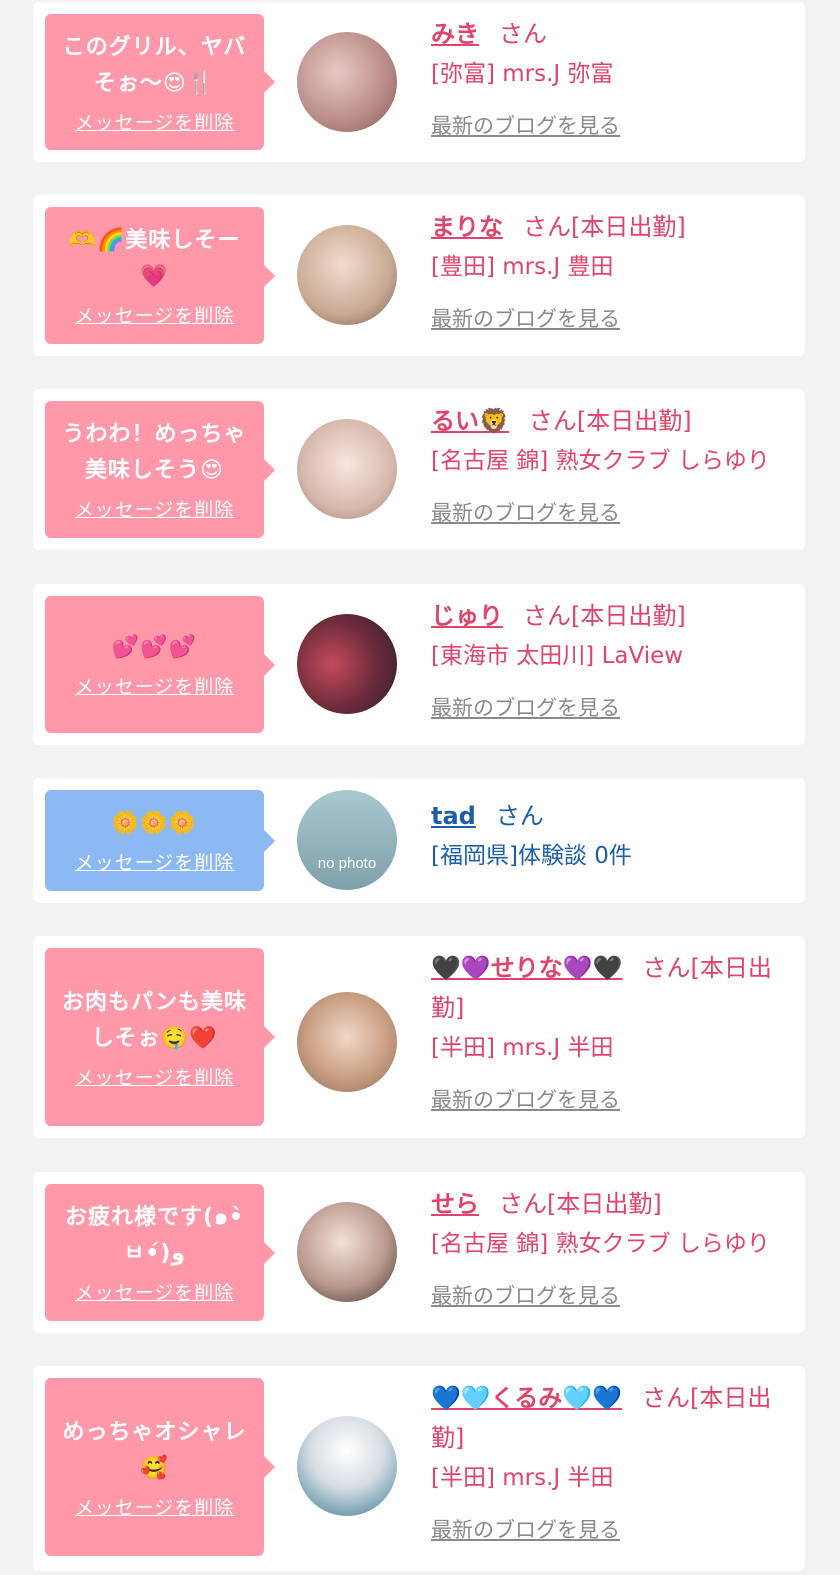 This screenshot has height=1575, width=840. I want to click on profile-info: tad さん [福岡県]体験談 0件, so click(616, 836).